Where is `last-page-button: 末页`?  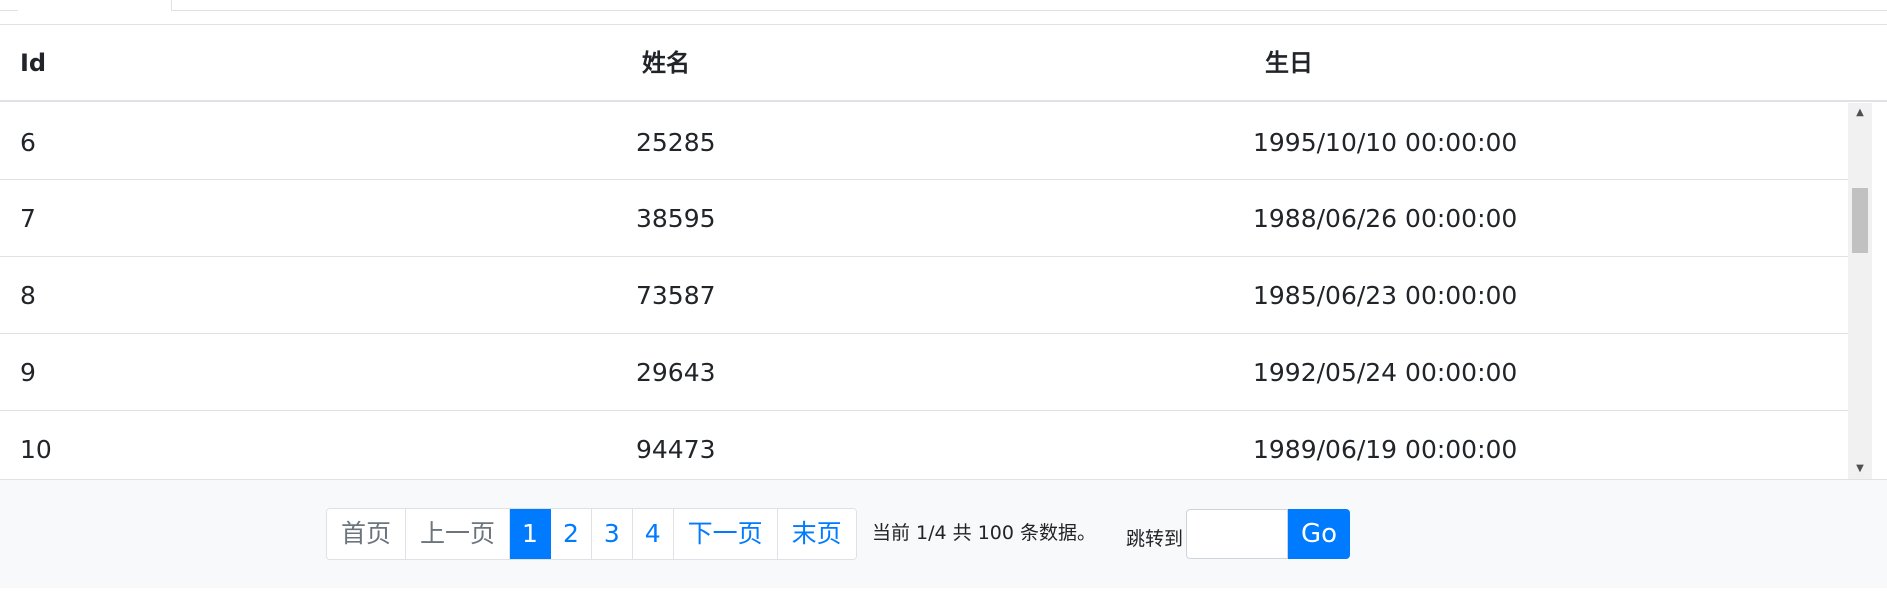
last-page-button: 末页 is located at coordinates (816, 534).